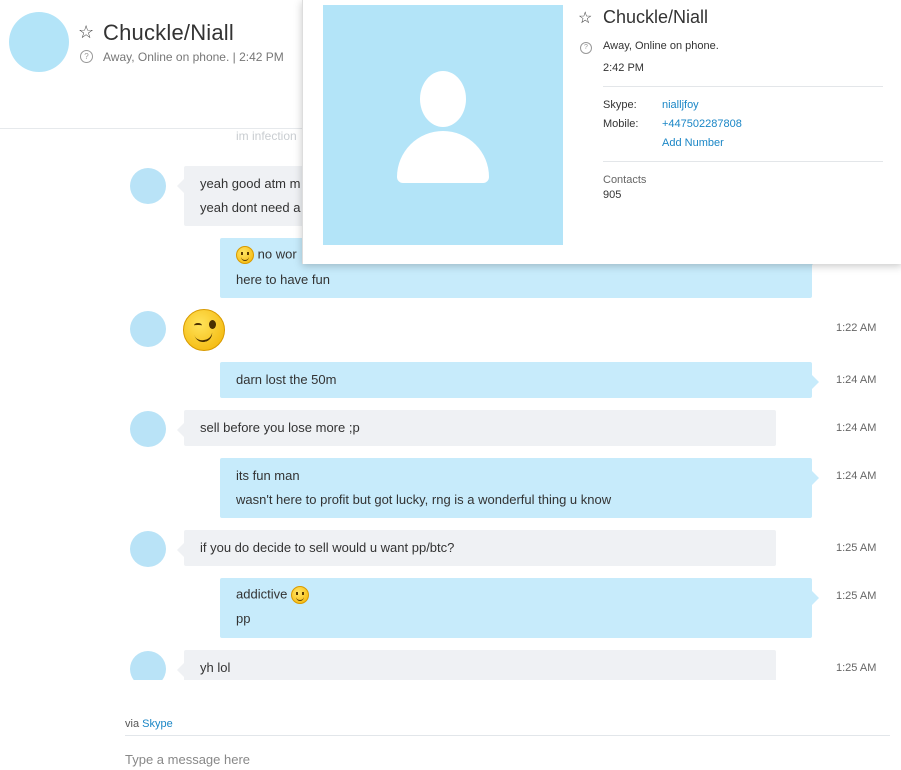 The width and height of the screenshot is (901, 770). What do you see at coordinates (157, 724) in the screenshot?
I see `skype-link: Skype` at bounding box center [157, 724].